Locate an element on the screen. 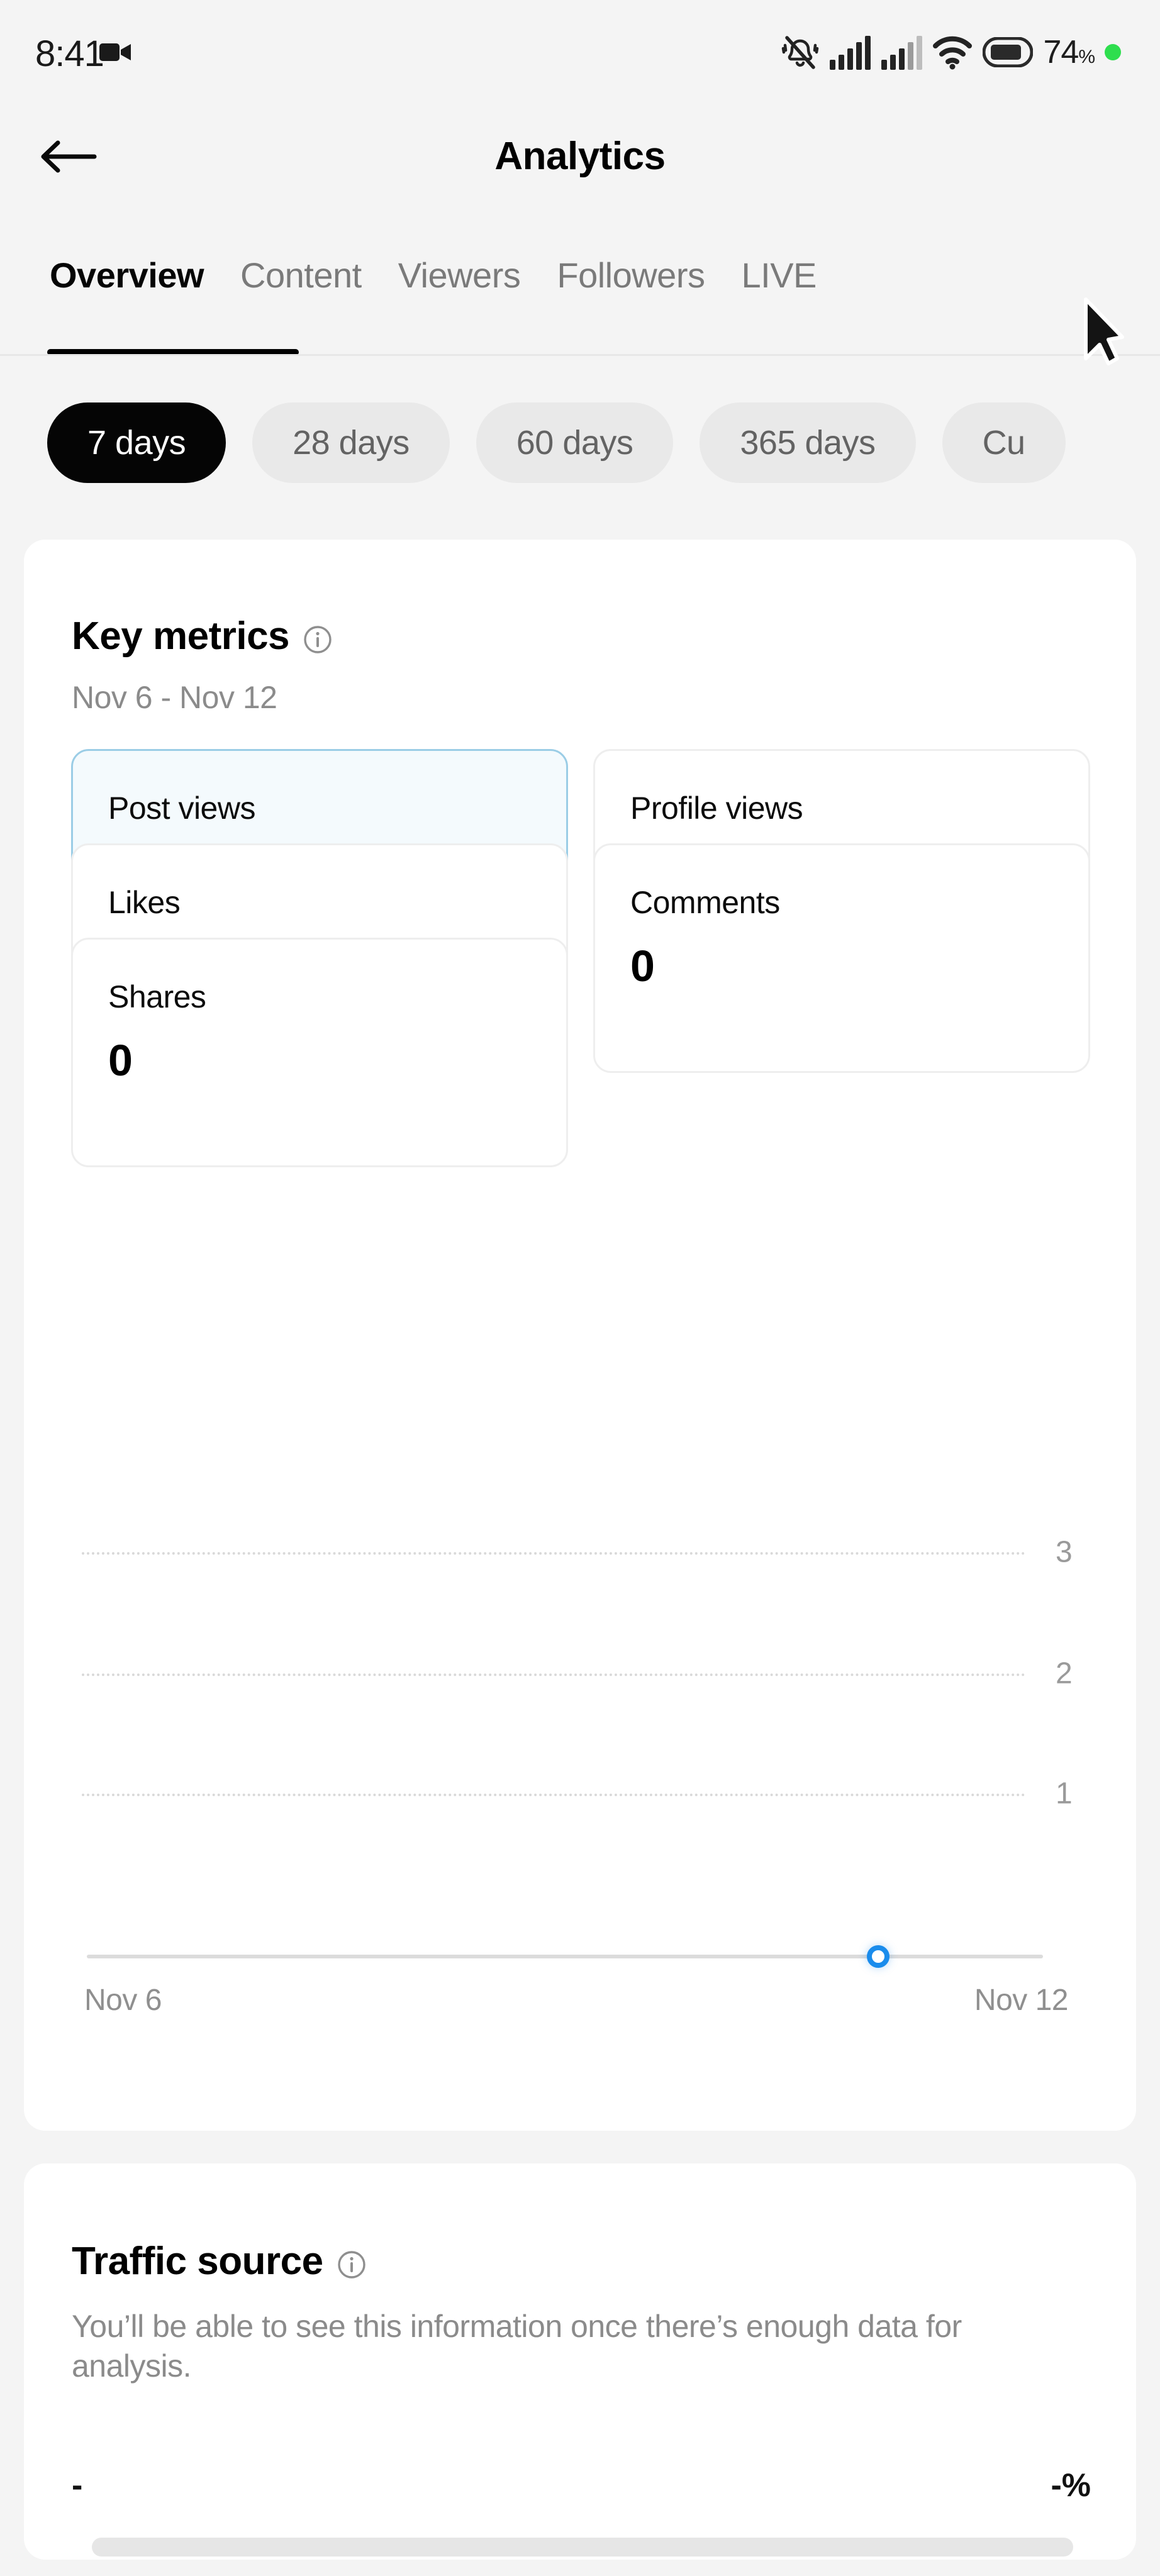  chip-60-days: 60 days is located at coordinates (575, 442).